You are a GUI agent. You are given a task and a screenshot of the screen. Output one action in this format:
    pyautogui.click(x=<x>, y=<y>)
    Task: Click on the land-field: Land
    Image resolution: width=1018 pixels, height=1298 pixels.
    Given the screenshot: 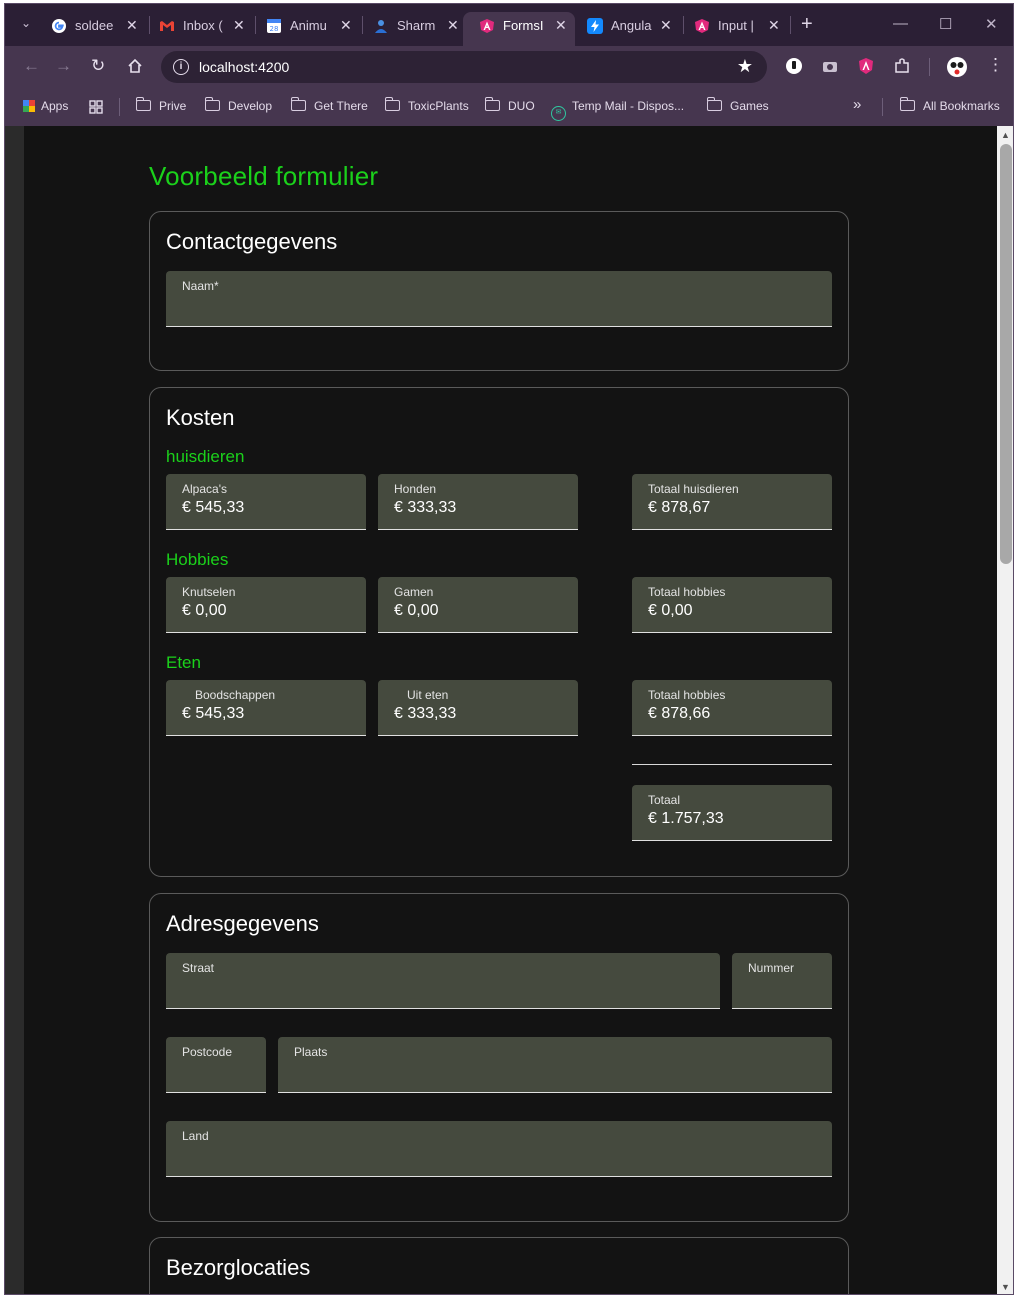 What is the action you would take?
    pyautogui.click(x=499, y=1149)
    